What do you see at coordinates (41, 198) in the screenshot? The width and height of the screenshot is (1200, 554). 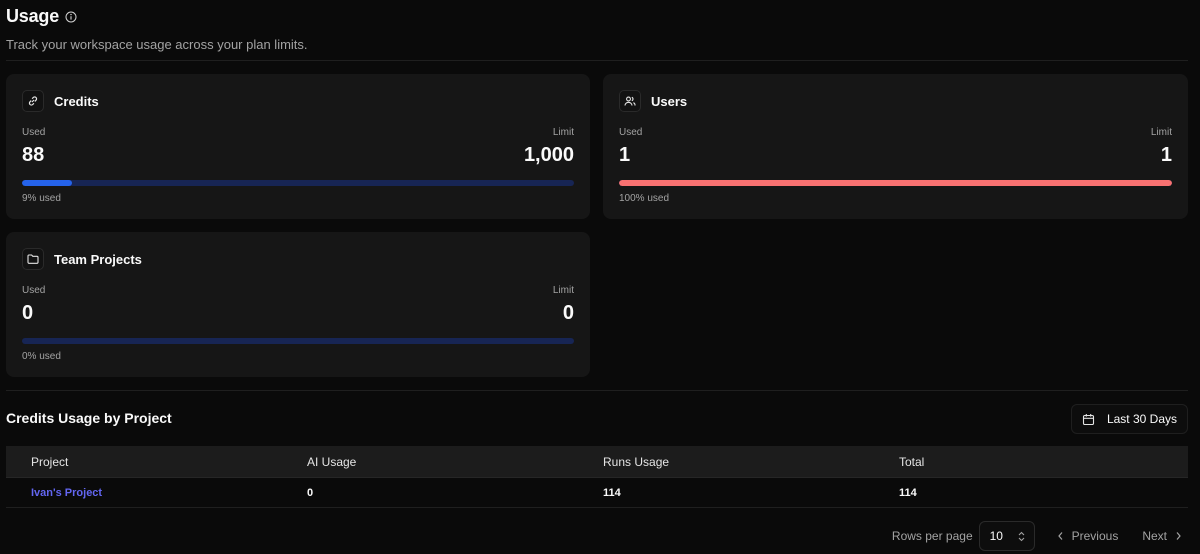 I see `credits-percent-text: 9% used` at bounding box center [41, 198].